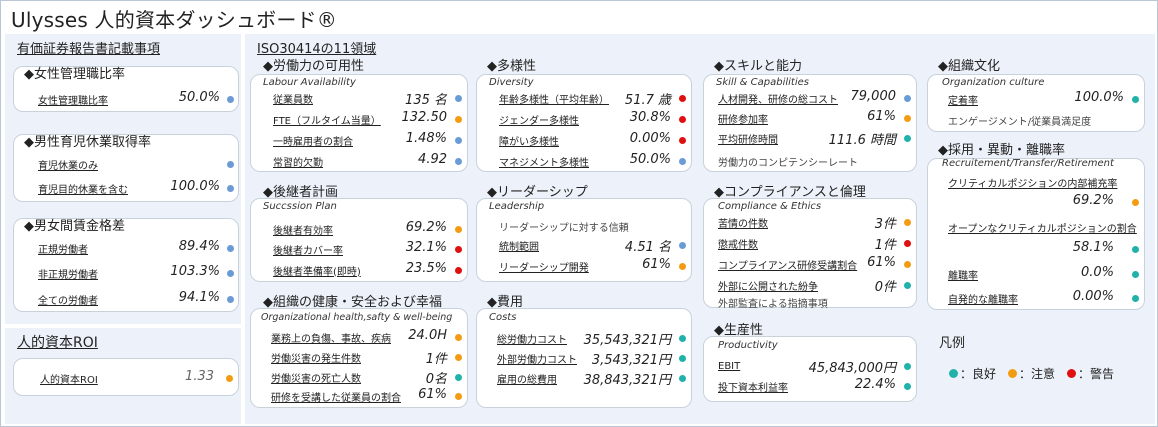 The width and height of the screenshot is (1158, 427). I want to click on metric-row: 離職率, so click(963, 274).